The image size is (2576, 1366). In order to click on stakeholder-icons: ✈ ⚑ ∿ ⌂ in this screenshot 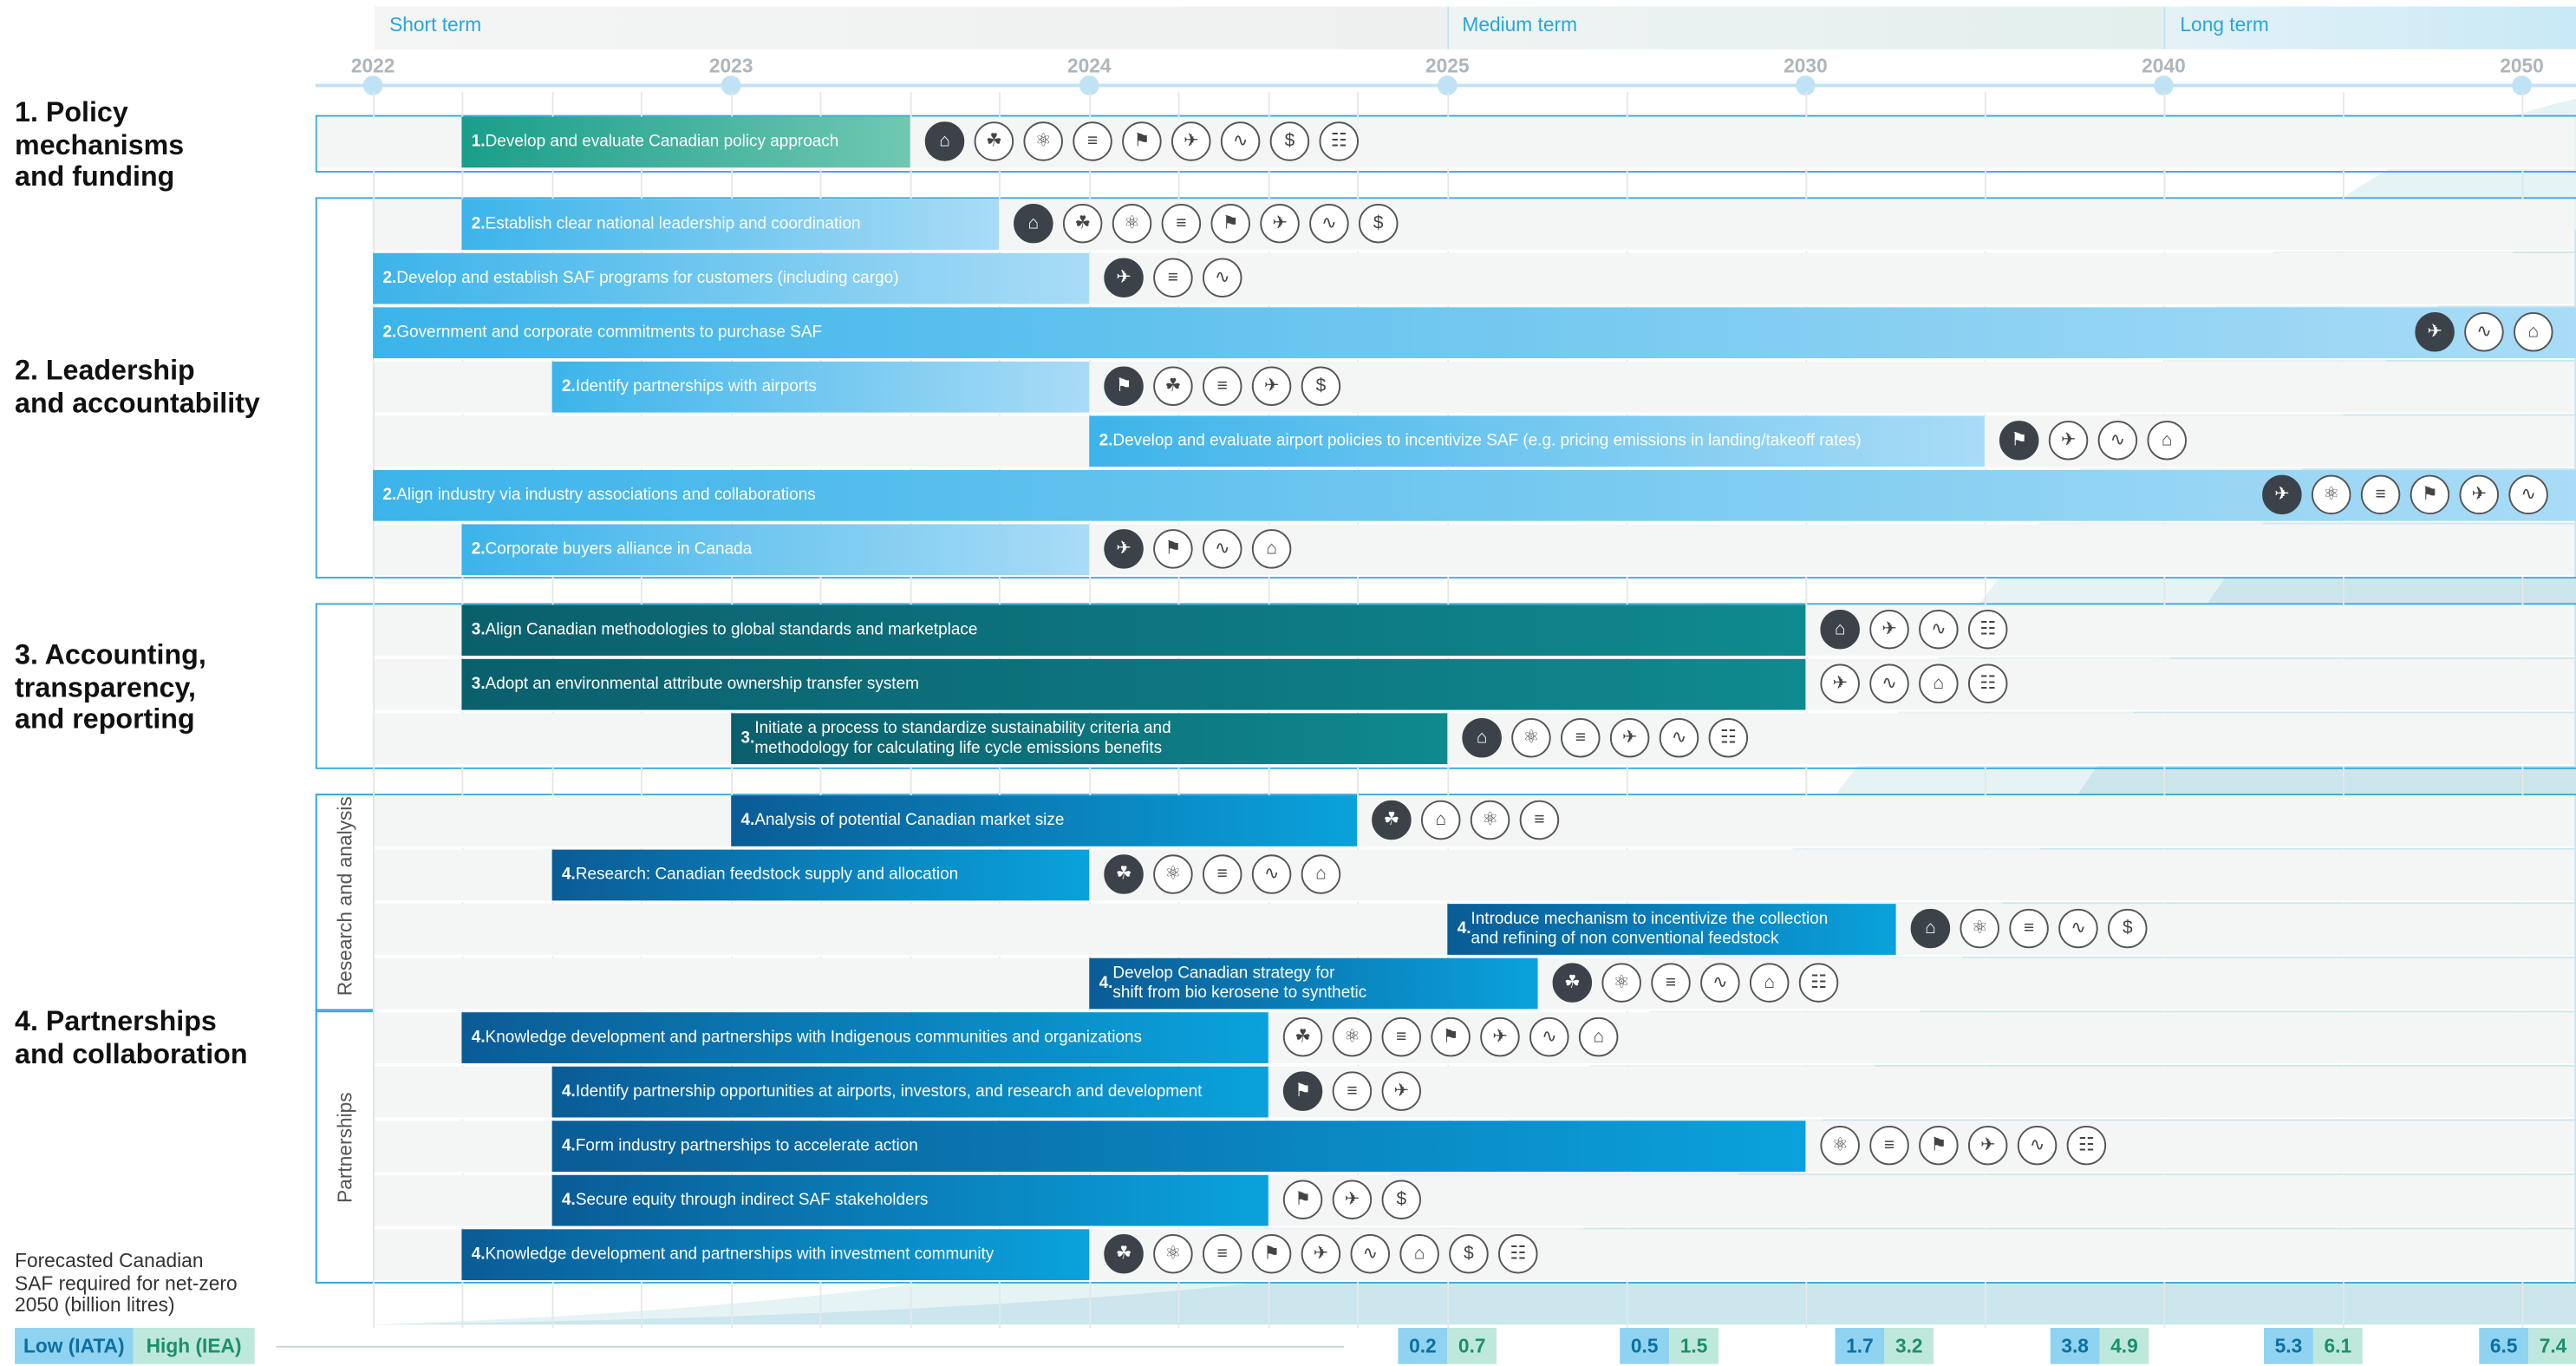, I will do `click(1198, 549)`.